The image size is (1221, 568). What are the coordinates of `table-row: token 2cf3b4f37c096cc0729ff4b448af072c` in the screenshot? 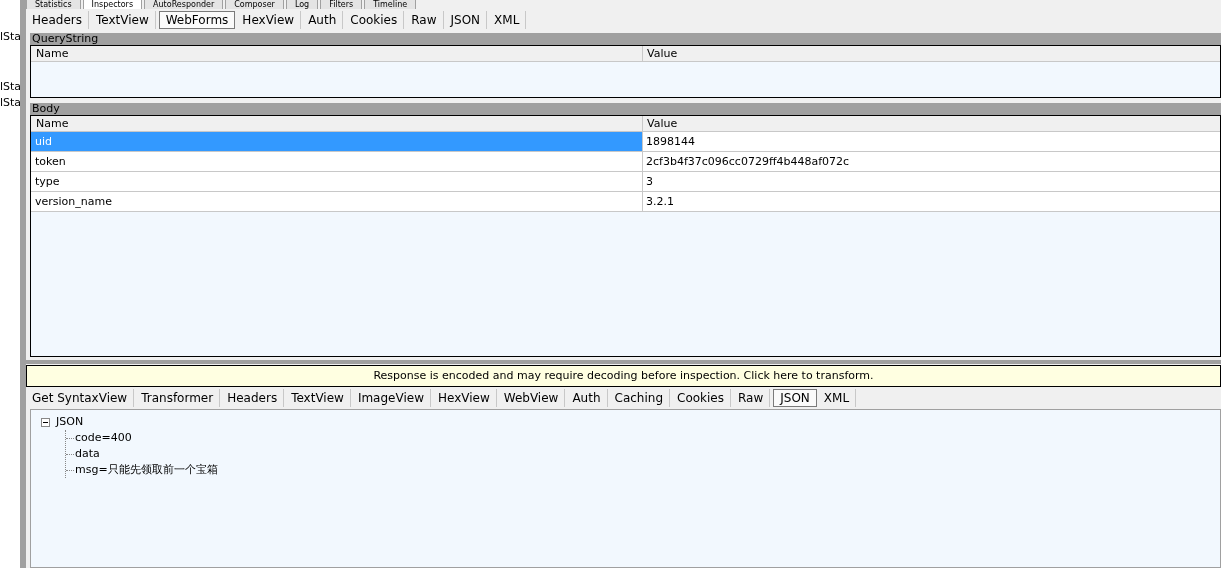 It's located at (625, 162).